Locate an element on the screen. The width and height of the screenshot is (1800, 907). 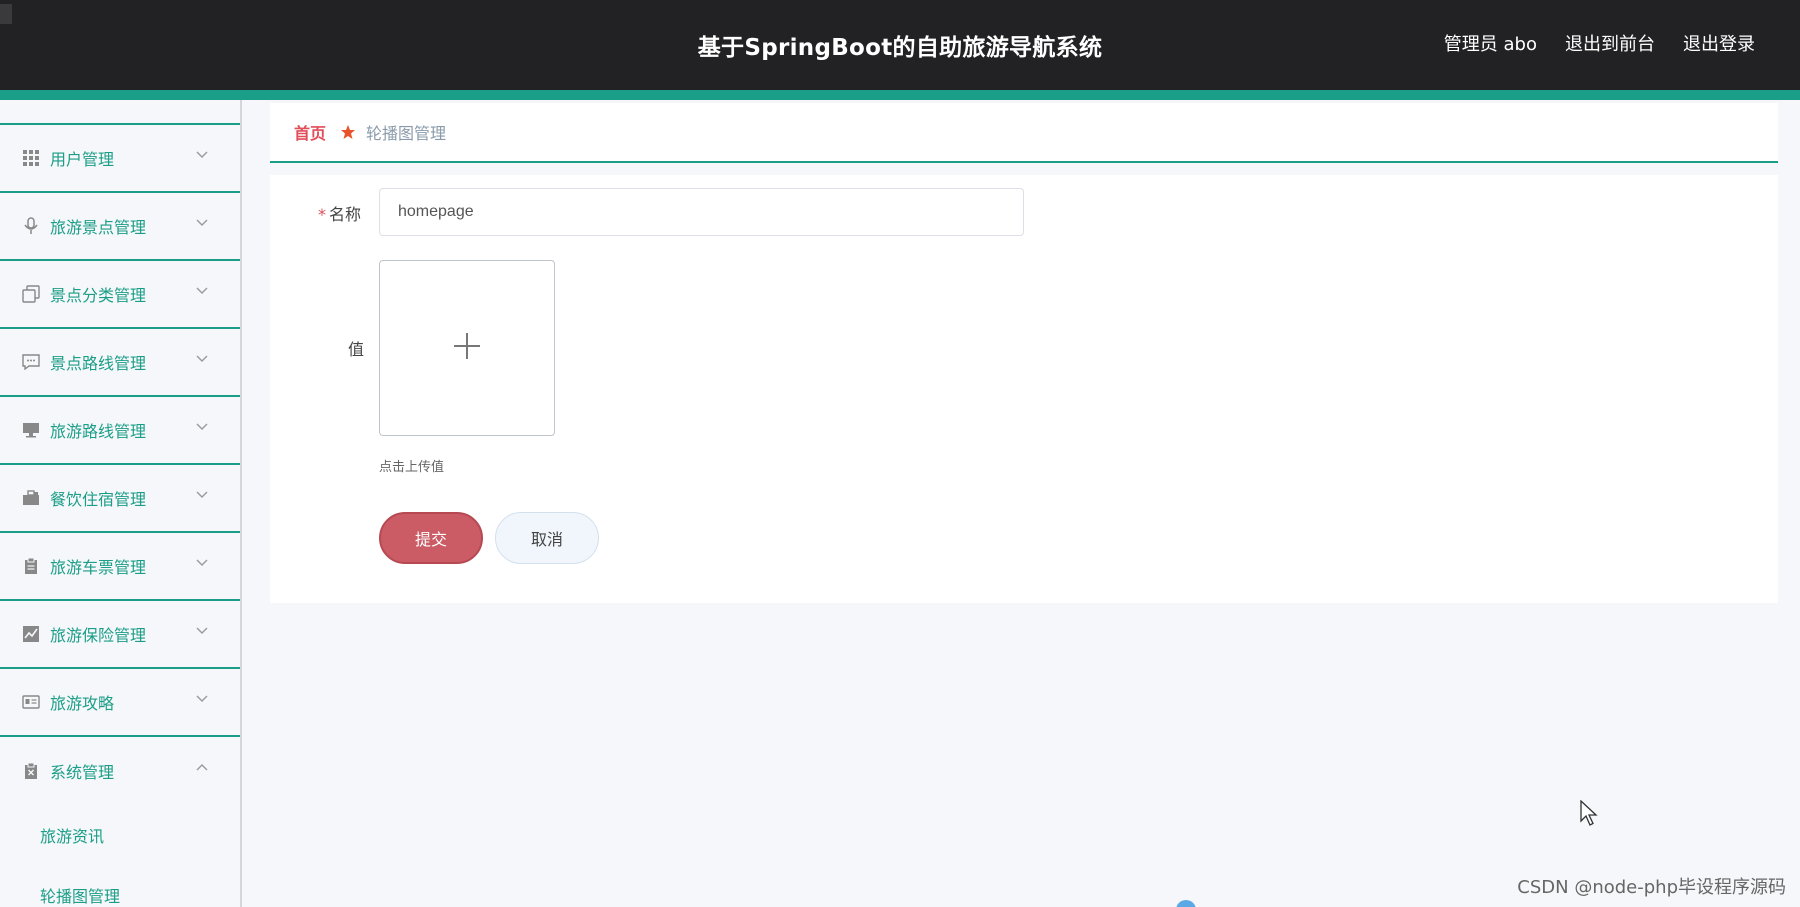
admin-user-label: 管理员 abo is located at coordinates (1490, 44).